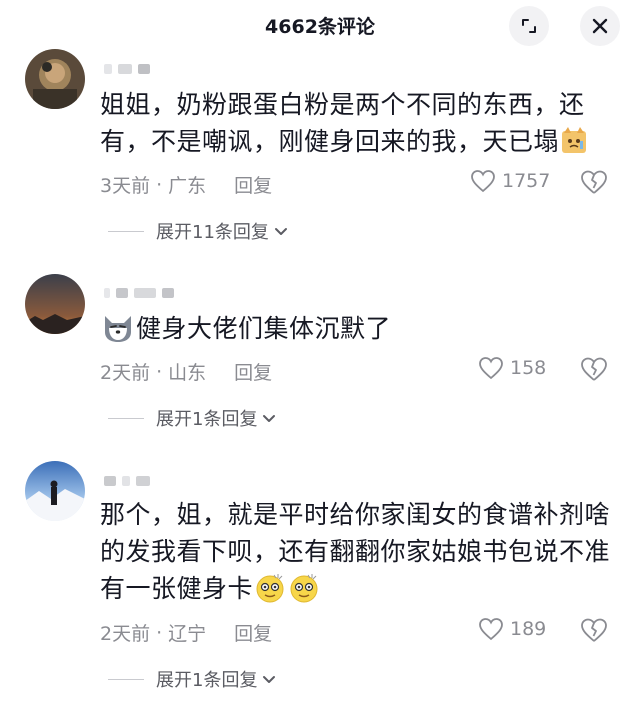  I want to click on comment-location: 辽宁, so click(187, 634).